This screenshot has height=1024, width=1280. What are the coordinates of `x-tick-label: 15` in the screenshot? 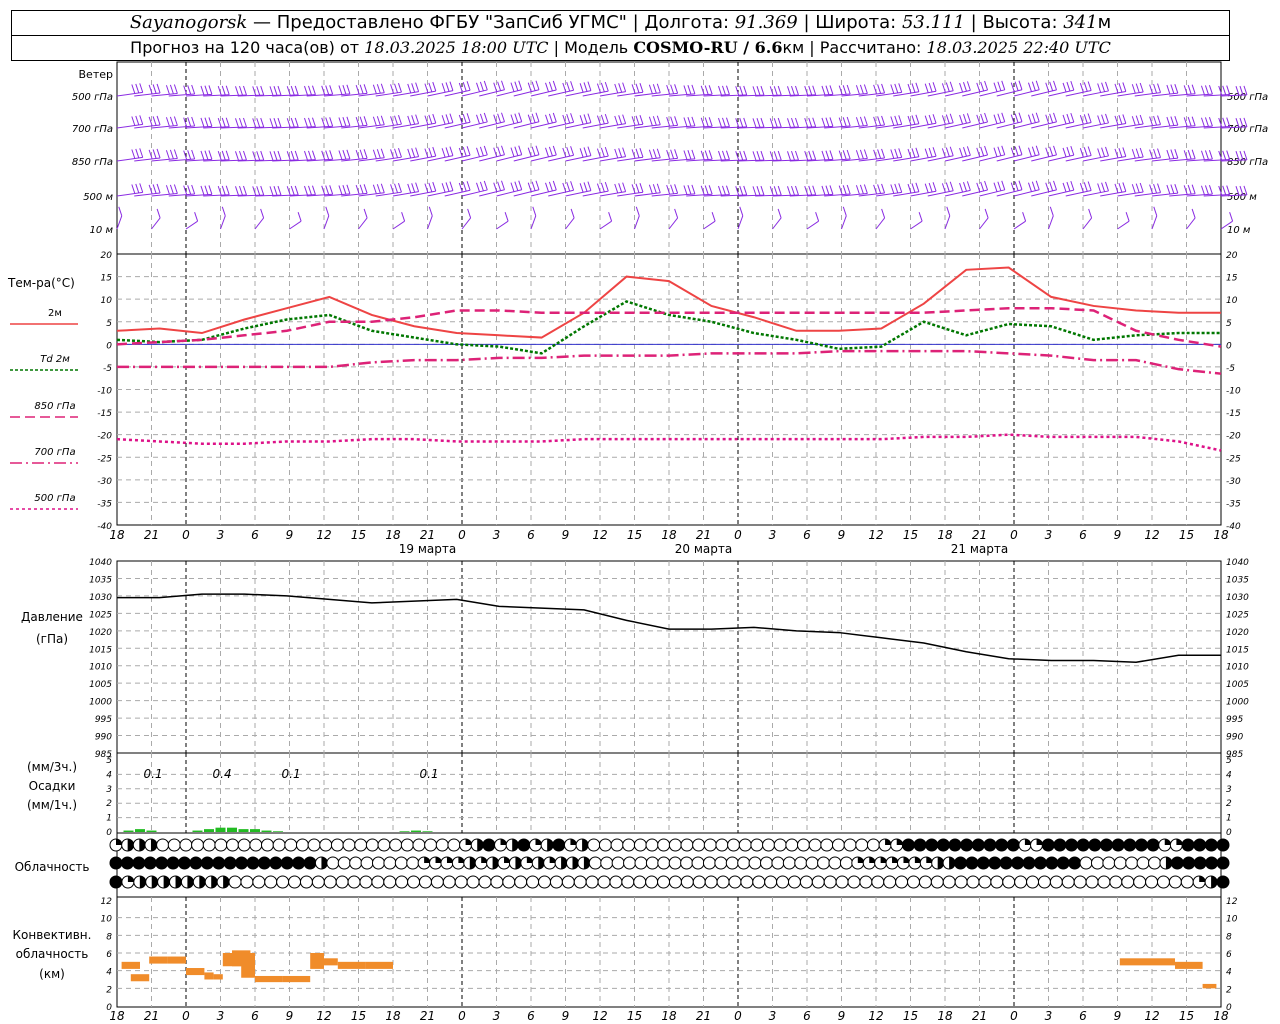 It's located at (634, 1016).